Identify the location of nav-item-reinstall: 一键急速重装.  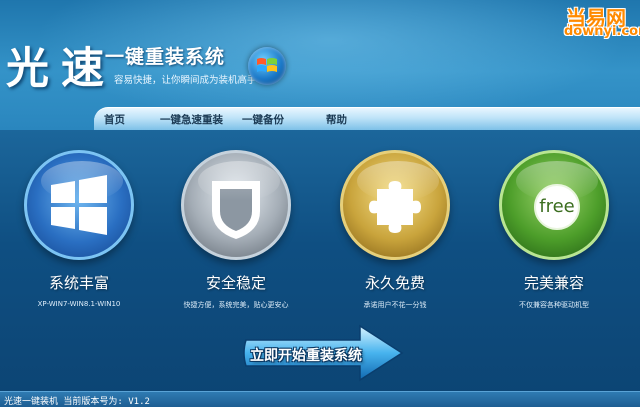
(191, 119).